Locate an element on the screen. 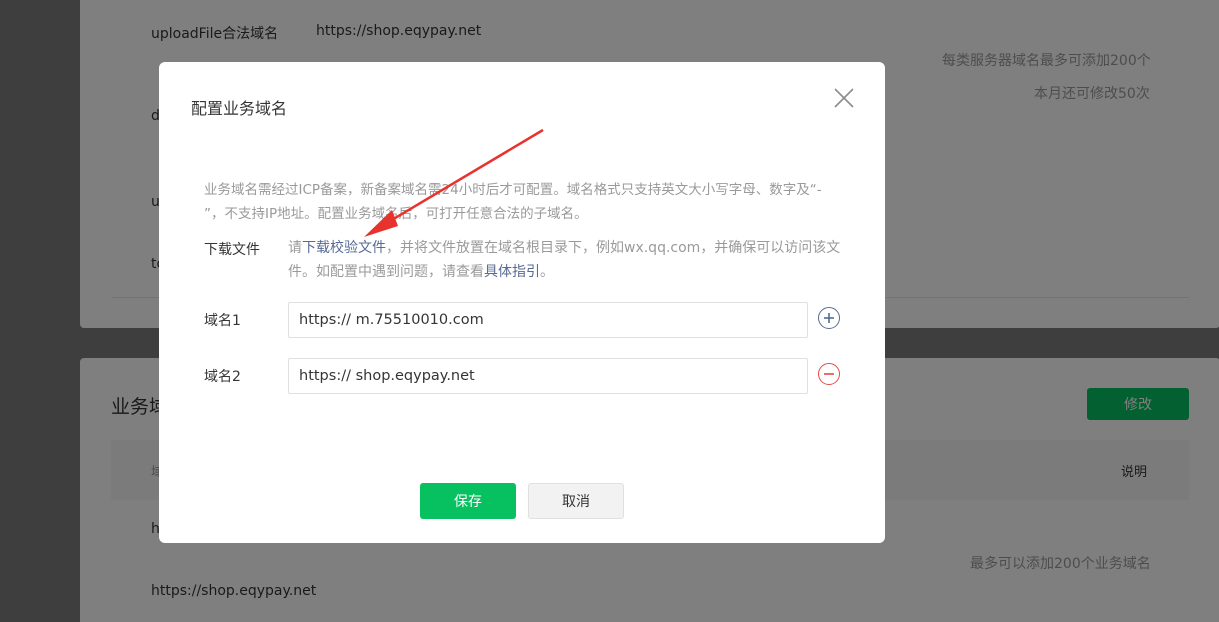 This screenshot has height=622, width=1219. add-domain-button is located at coordinates (829, 318).